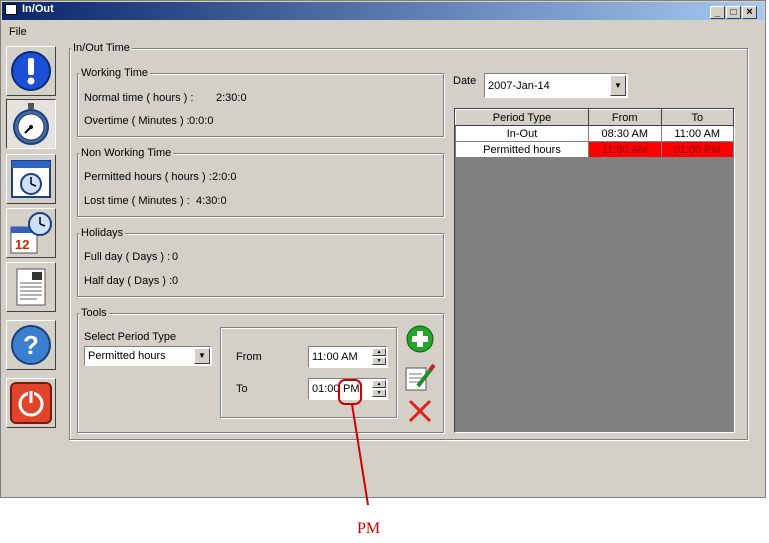 This screenshot has width=769, height=543. What do you see at coordinates (102, 233) in the screenshot?
I see `holidays-title: Holidays` at bounding box center [102, 233].